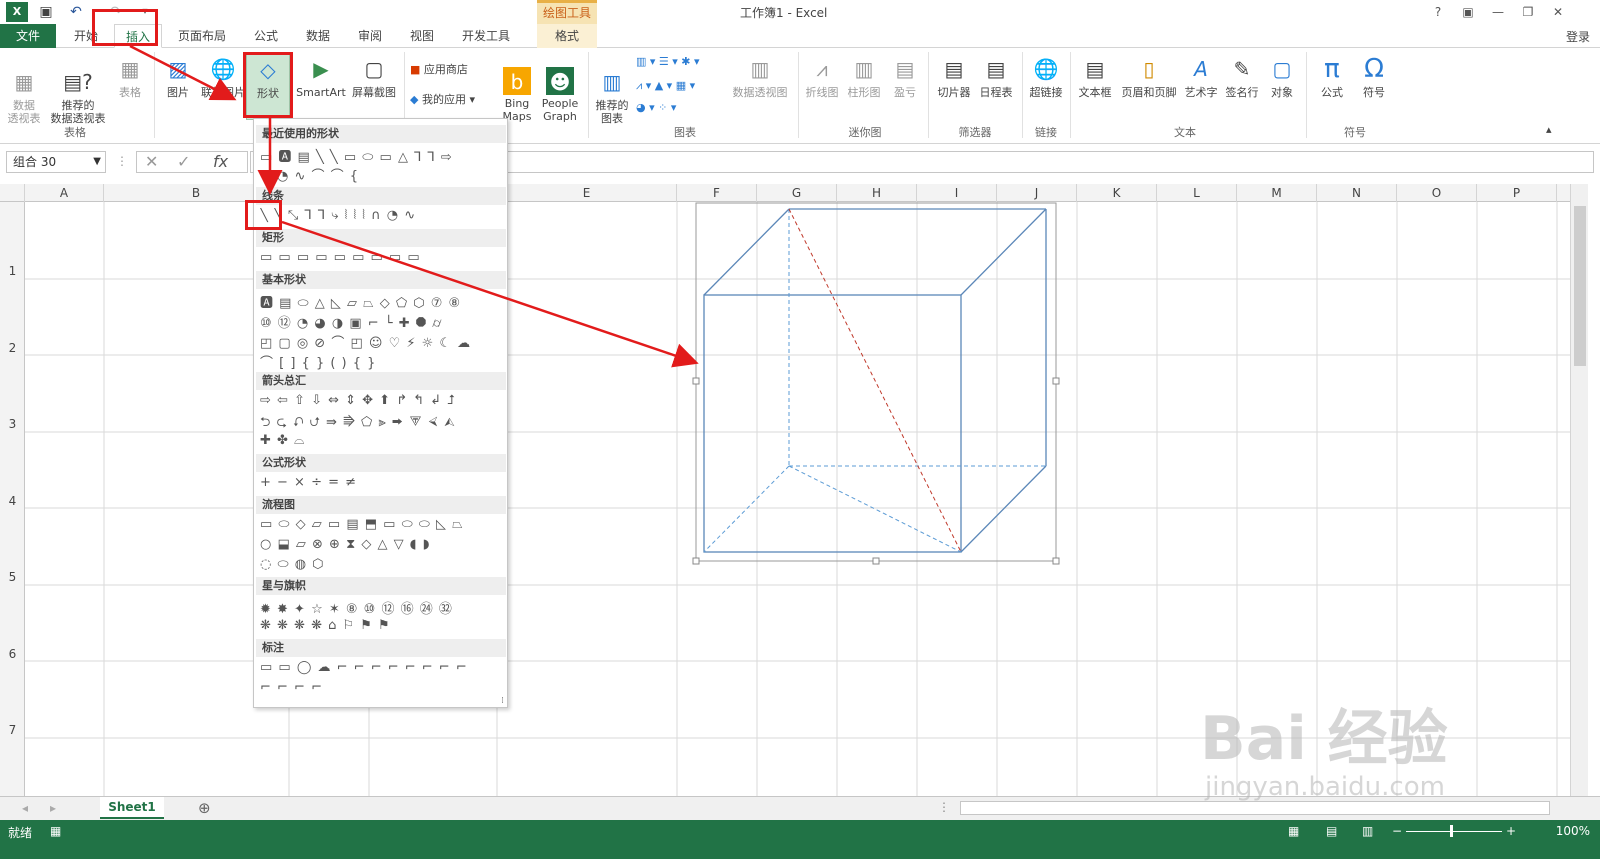  Describe the element at coordinates (1277, 193) in the screenshot. I see `column-header: M` at that location.